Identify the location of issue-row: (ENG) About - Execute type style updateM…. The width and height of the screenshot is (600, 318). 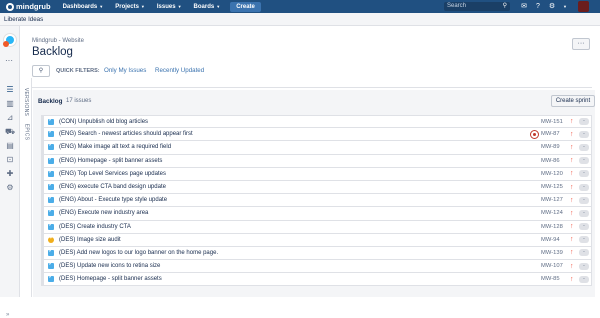
(316, 201).